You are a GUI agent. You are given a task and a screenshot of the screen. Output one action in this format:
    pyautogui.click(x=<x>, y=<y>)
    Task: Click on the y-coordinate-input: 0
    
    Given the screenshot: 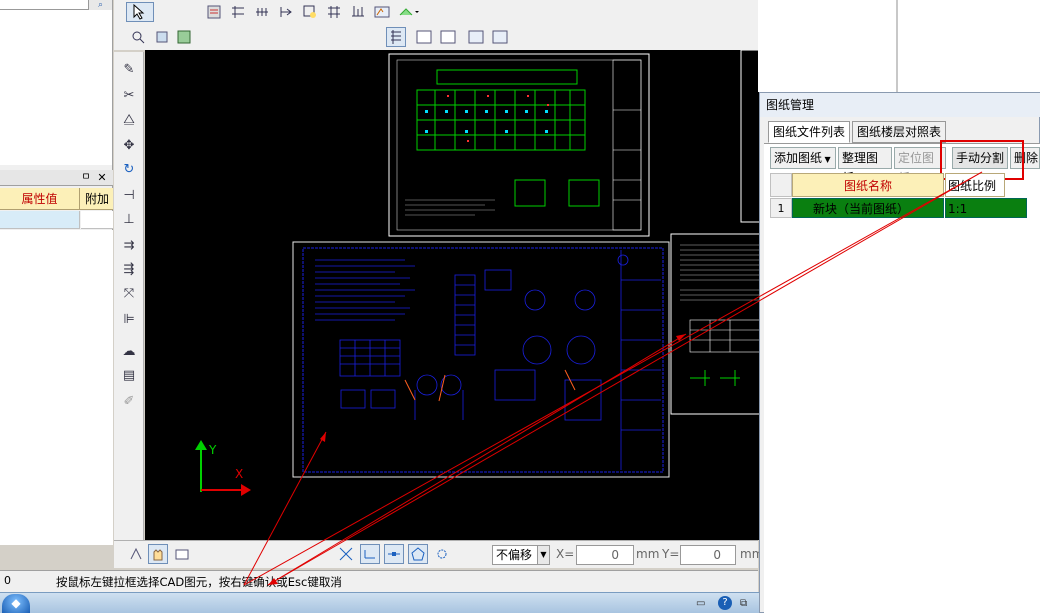 What is the action you would take?
    pyautogui.click(x=708, y=555)
    